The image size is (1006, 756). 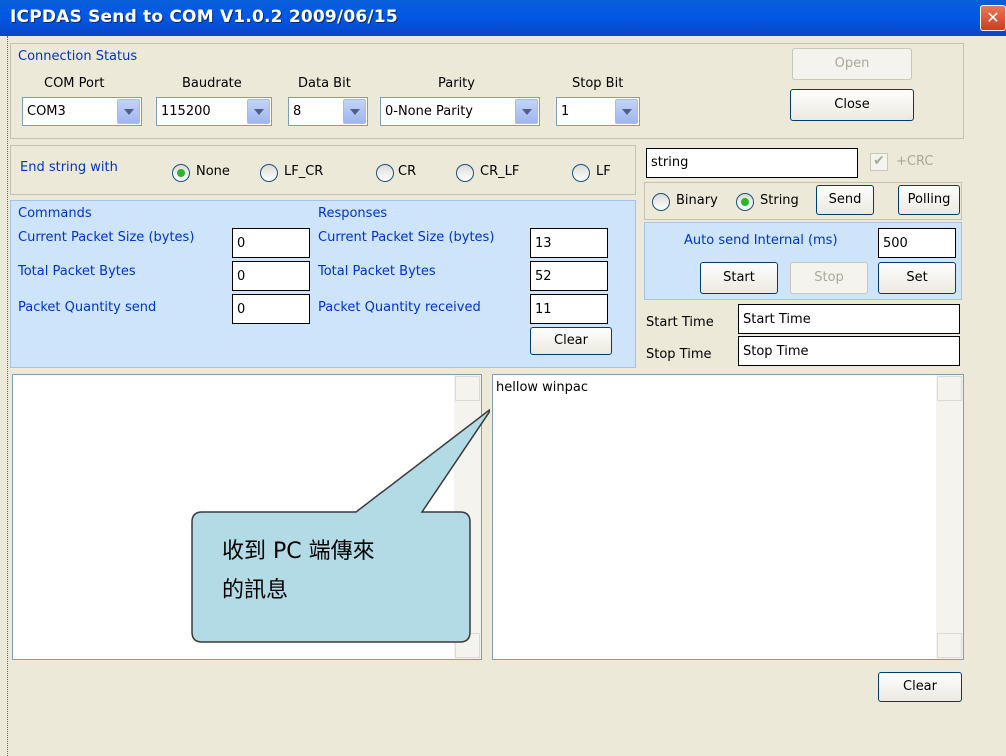 I want to click on radio-string, so click(x=745, y=202).